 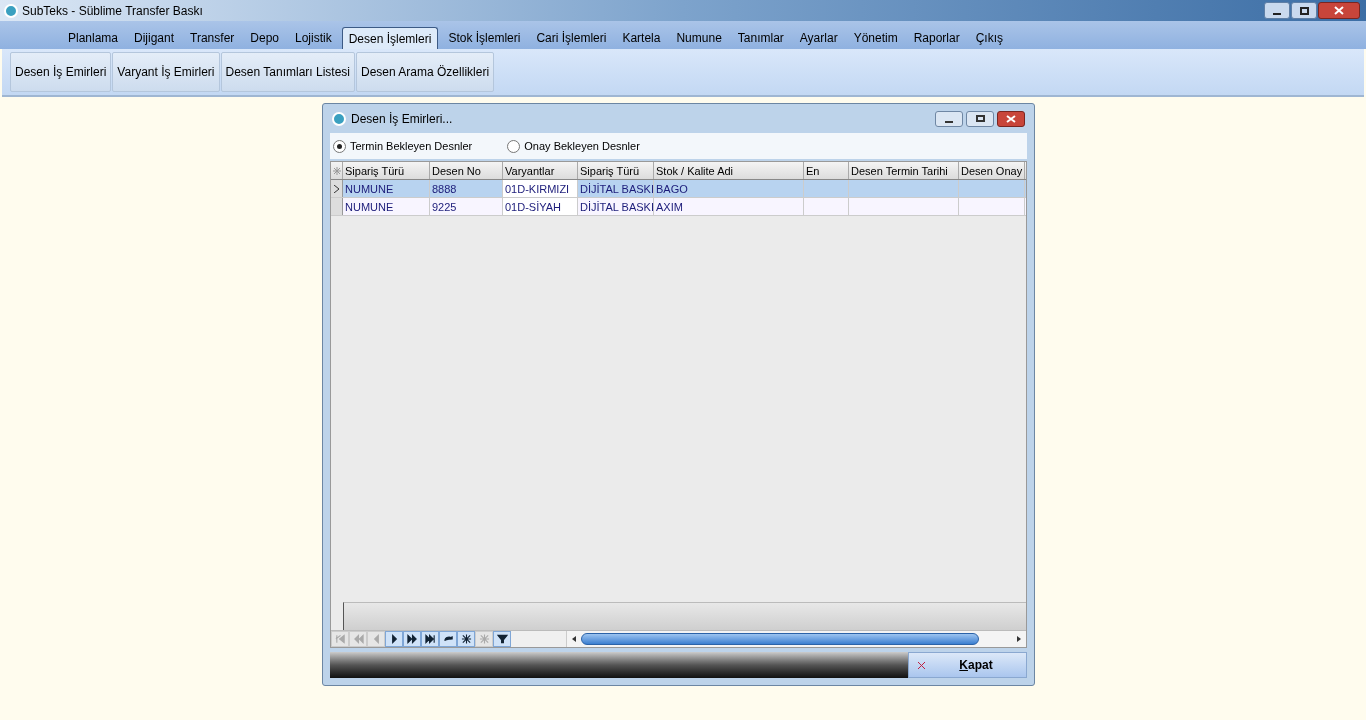 What do you see at coordinates (154, 38) in the screenshot?
I see `menu-tab: Dijigant` at bounding box center [154, 38].